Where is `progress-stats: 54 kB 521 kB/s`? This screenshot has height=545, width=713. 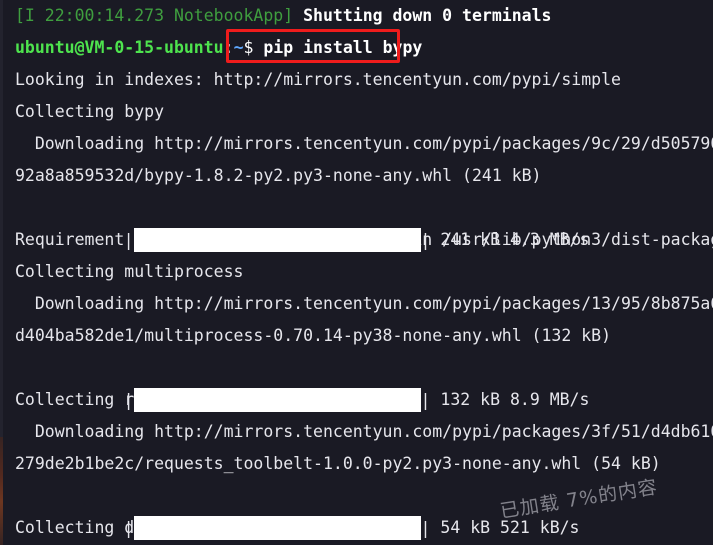 progress-stats: 54 kB 521 kB/s is located at coordinates (505, 527).